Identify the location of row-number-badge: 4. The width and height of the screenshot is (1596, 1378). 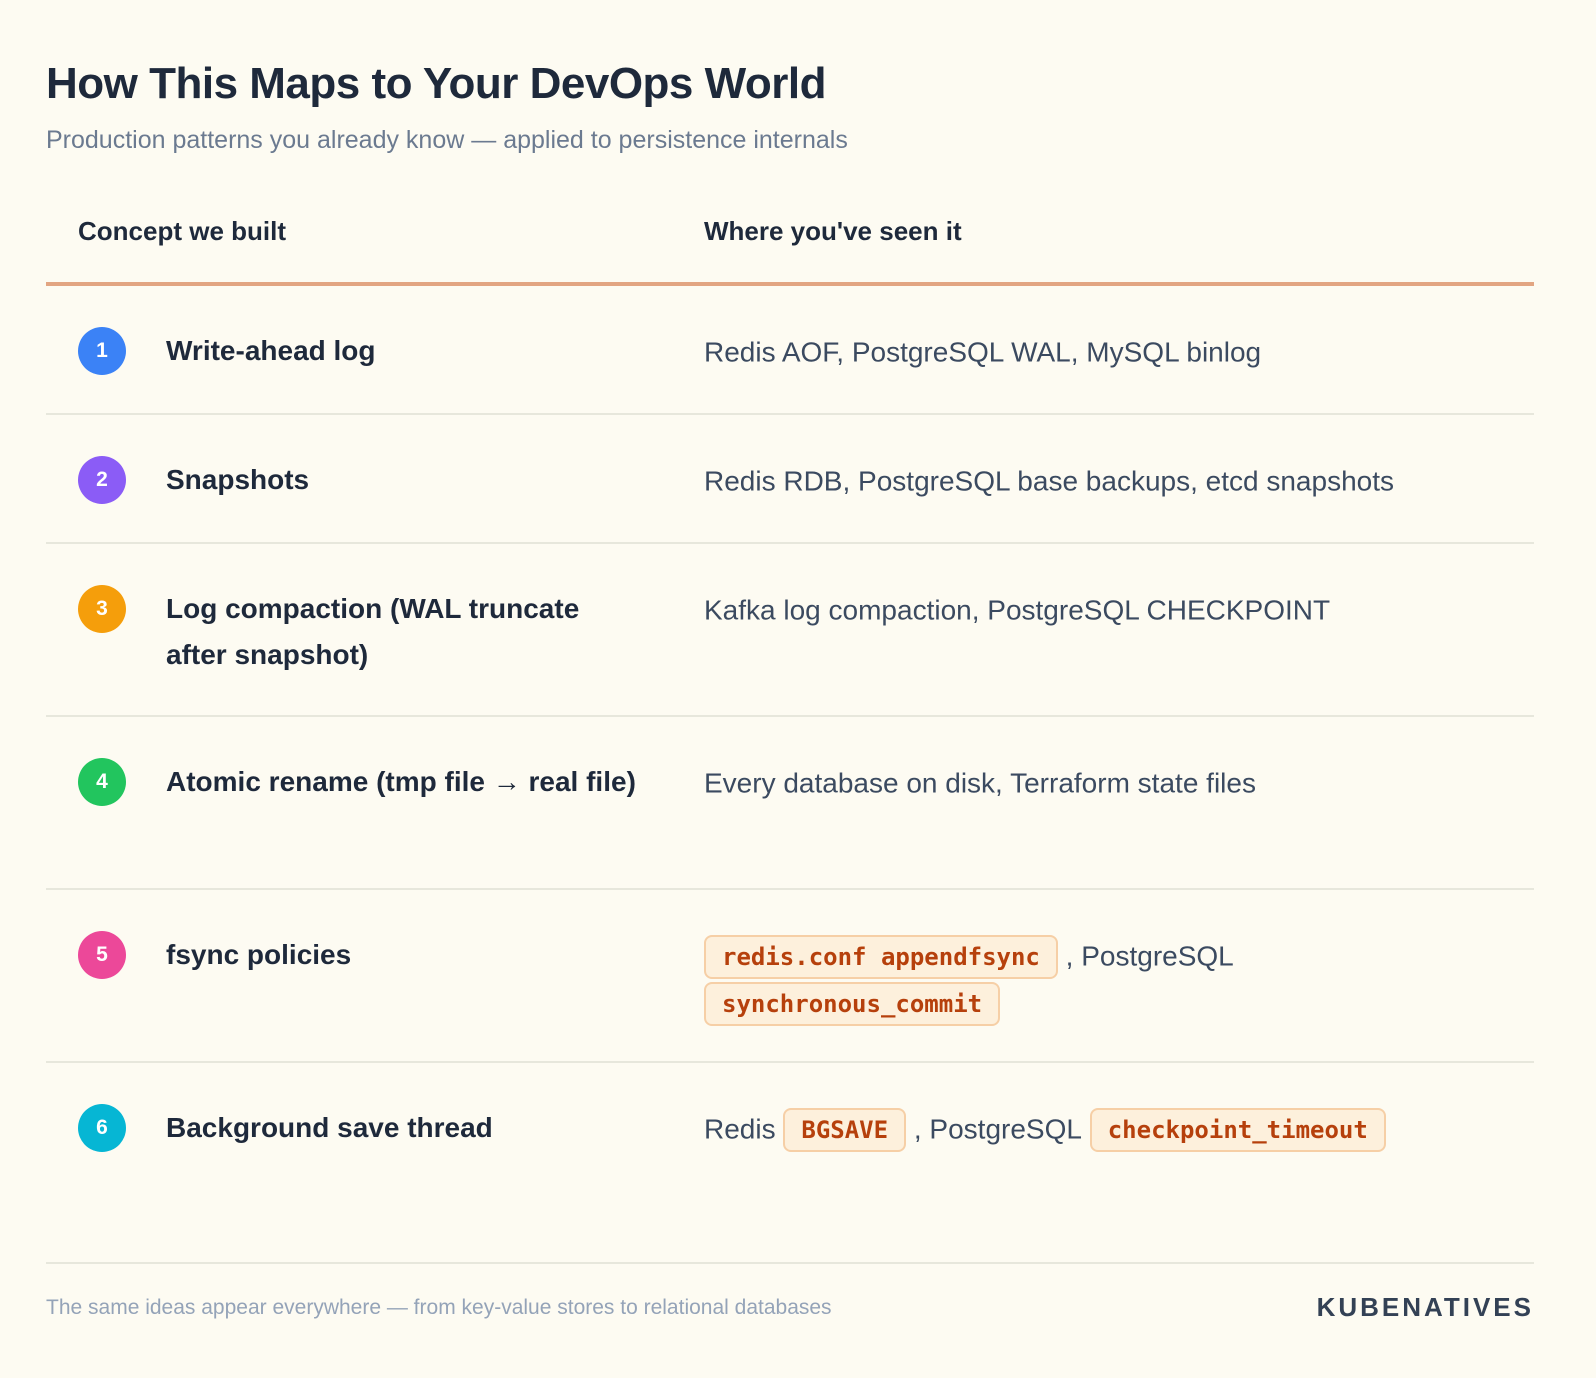
(102, 782).